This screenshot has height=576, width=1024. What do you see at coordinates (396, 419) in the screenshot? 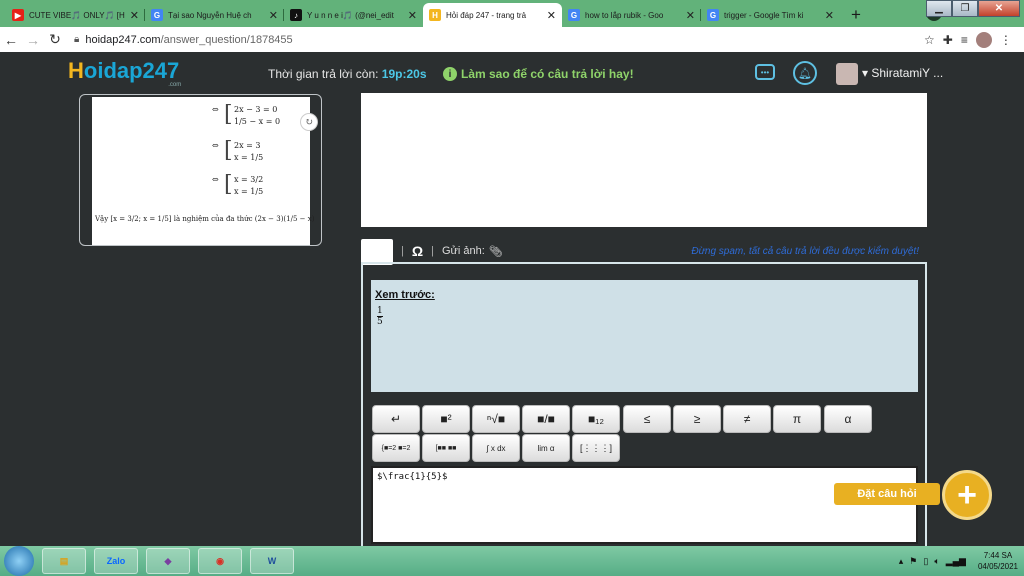
I see `newline-button: ↵` at bounding box center [396, 419].